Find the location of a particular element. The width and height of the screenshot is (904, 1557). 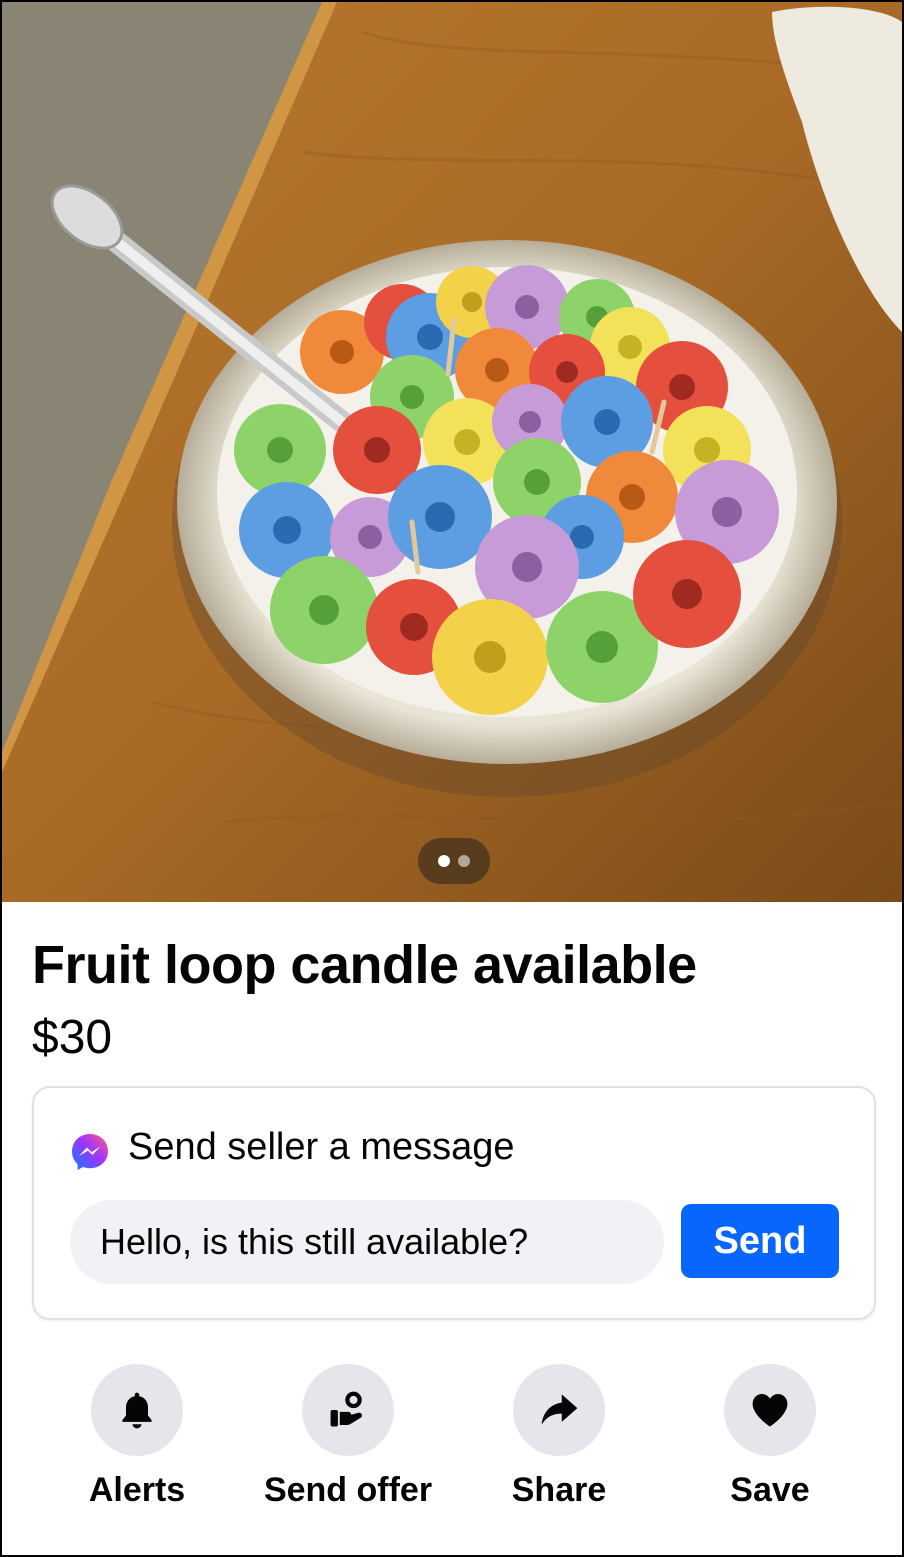

share-arrow-icon is located at coordinates (559, 1409).